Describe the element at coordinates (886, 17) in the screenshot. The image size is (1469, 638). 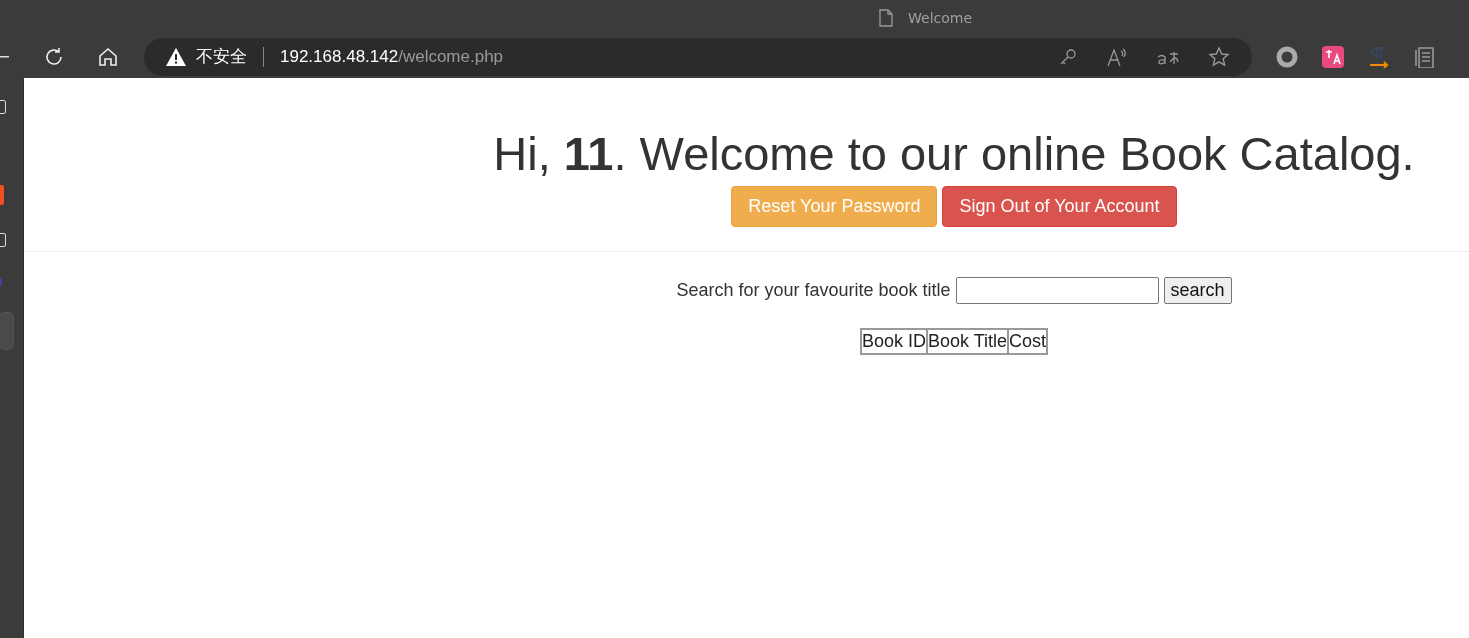
I see `document-icon` at that location.